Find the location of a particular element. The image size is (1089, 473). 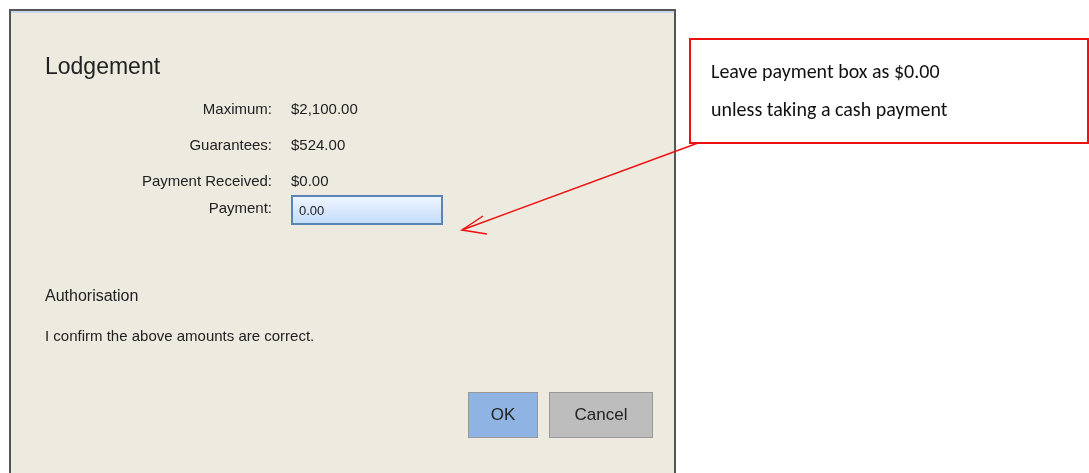

confirmation-text: I confirm the above amounts are correct. is located at coordinates (180, 335).